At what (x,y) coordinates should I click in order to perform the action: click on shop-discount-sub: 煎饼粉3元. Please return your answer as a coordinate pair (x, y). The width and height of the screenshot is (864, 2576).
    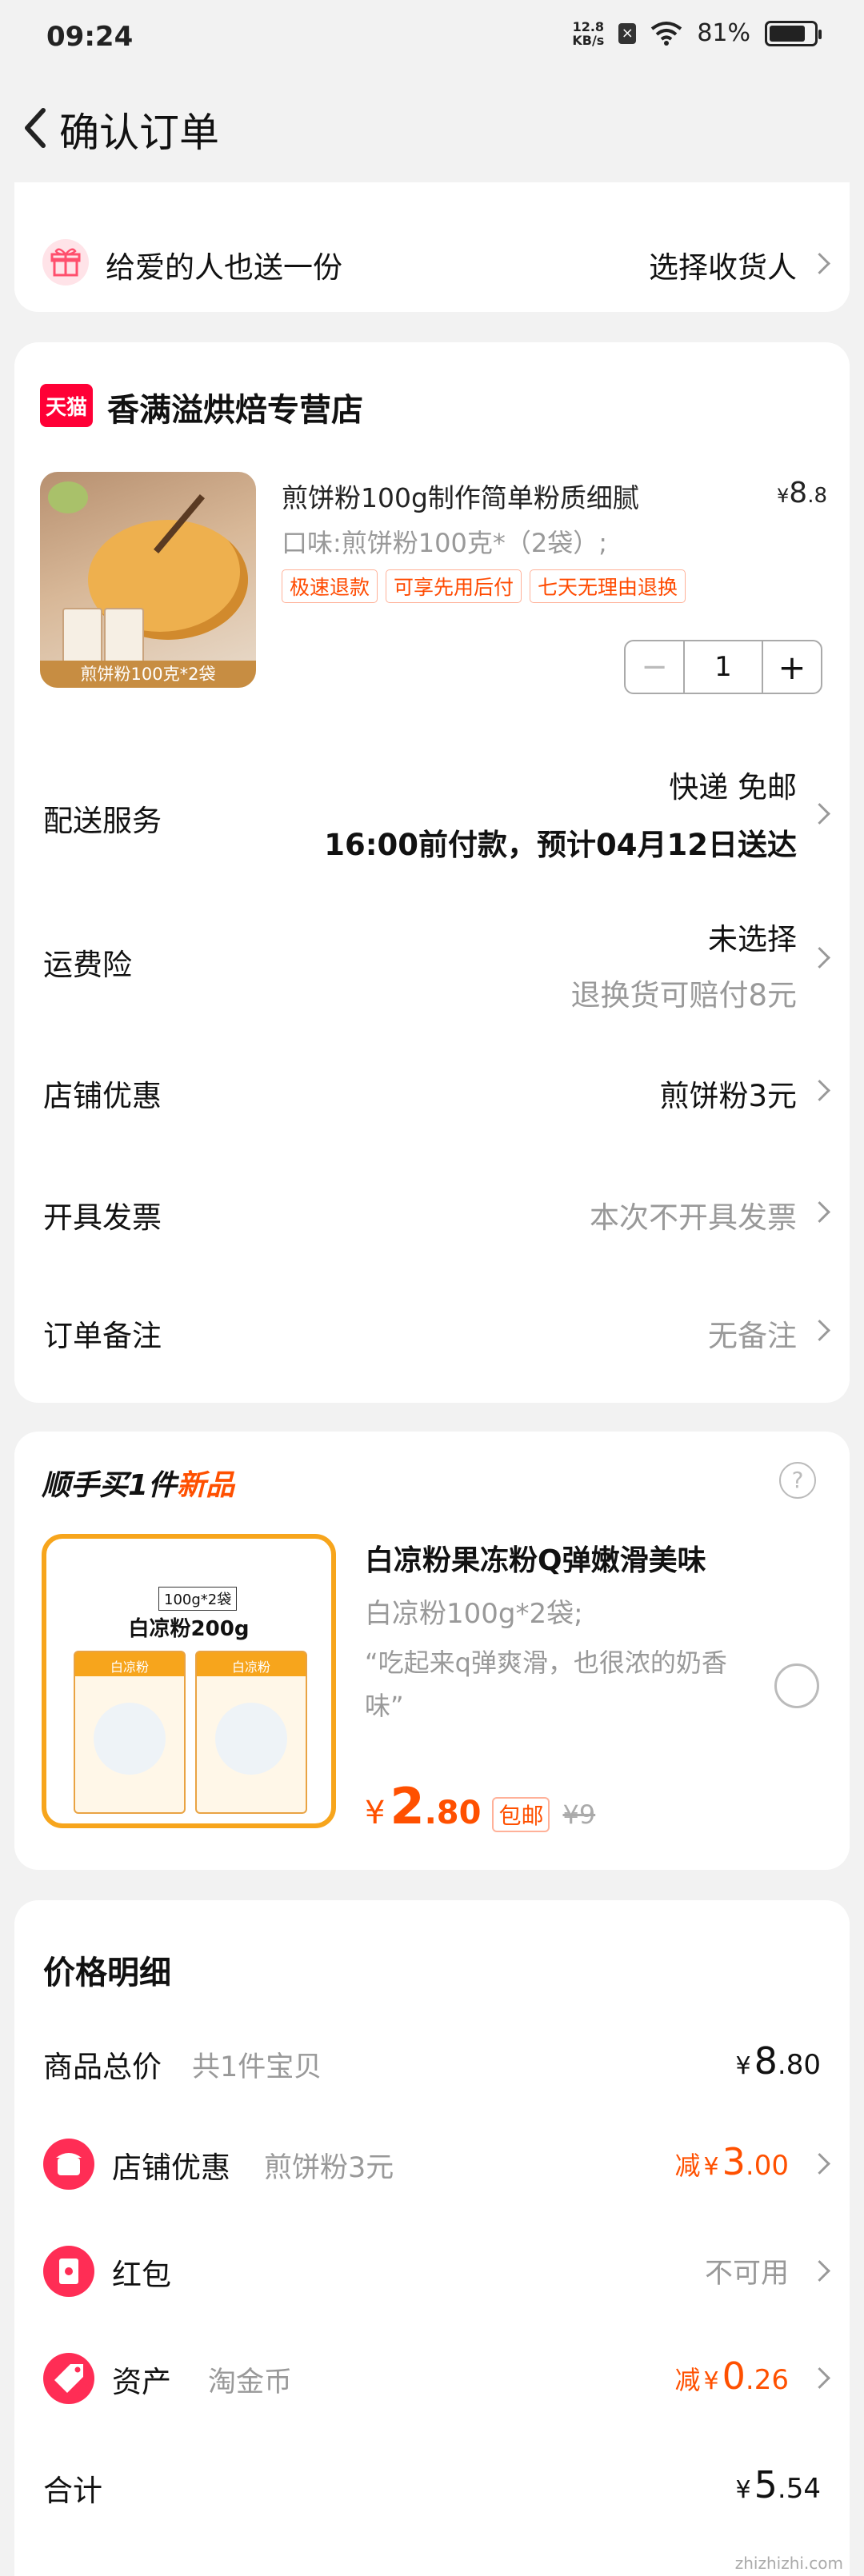
    Looking at the image, I should click on (329, 2168).